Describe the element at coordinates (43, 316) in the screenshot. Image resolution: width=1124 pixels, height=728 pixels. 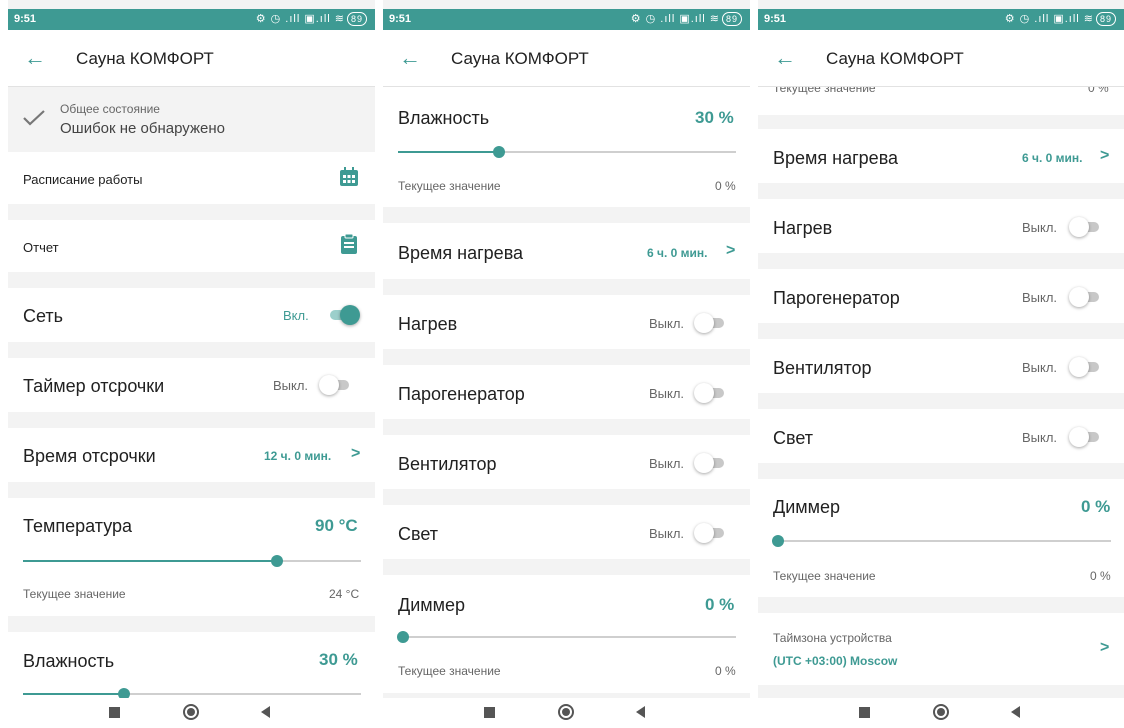
I see `network-label: Сеть` at that location.